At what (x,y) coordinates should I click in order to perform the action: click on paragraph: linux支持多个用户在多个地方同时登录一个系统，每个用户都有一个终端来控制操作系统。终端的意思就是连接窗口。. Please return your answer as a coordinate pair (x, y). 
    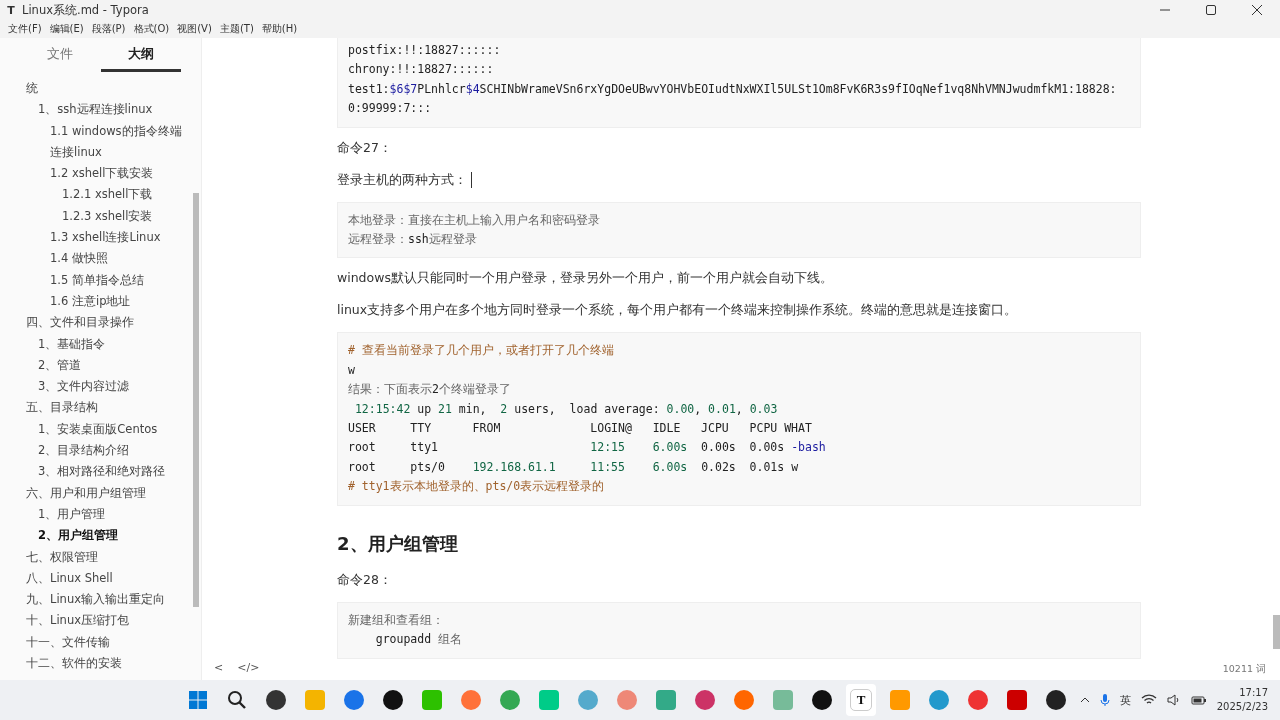
    Looking at the image, I should click on (677, 310).